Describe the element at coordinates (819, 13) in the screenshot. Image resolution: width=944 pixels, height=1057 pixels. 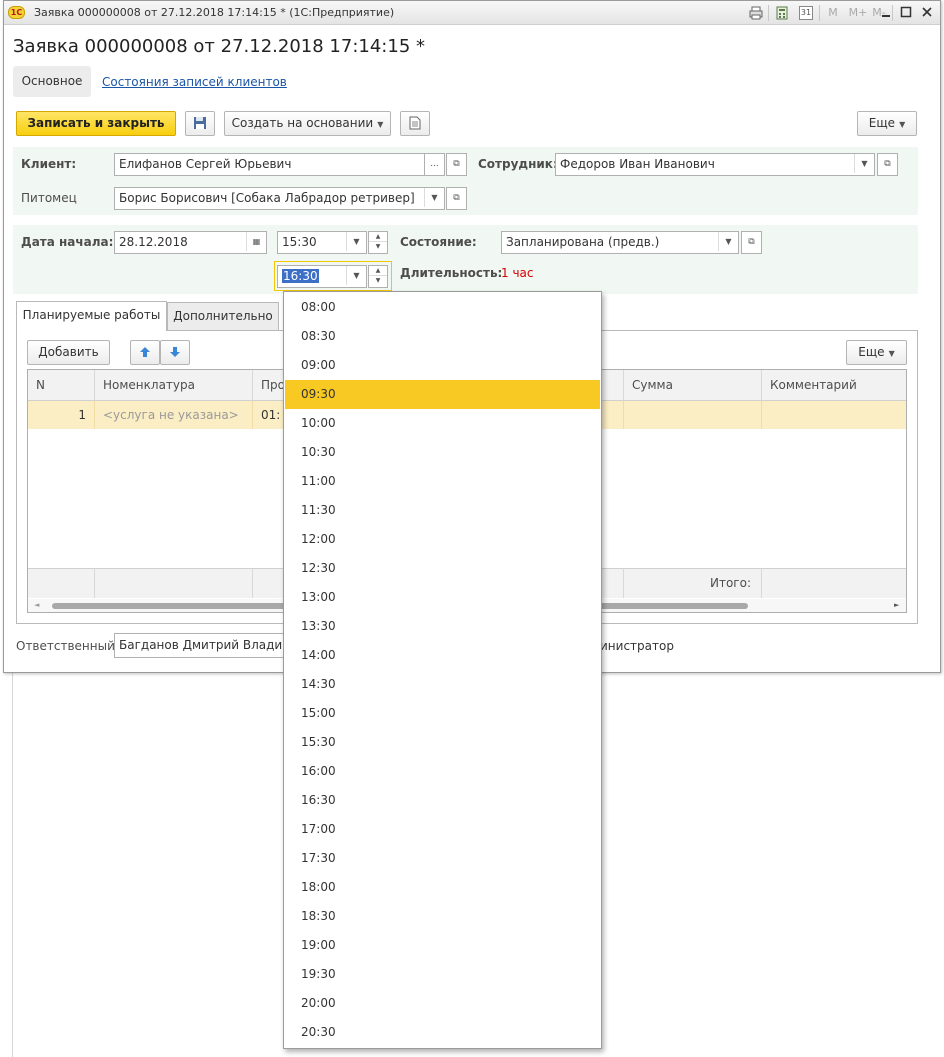
I see `toolbar-separator` at that location.